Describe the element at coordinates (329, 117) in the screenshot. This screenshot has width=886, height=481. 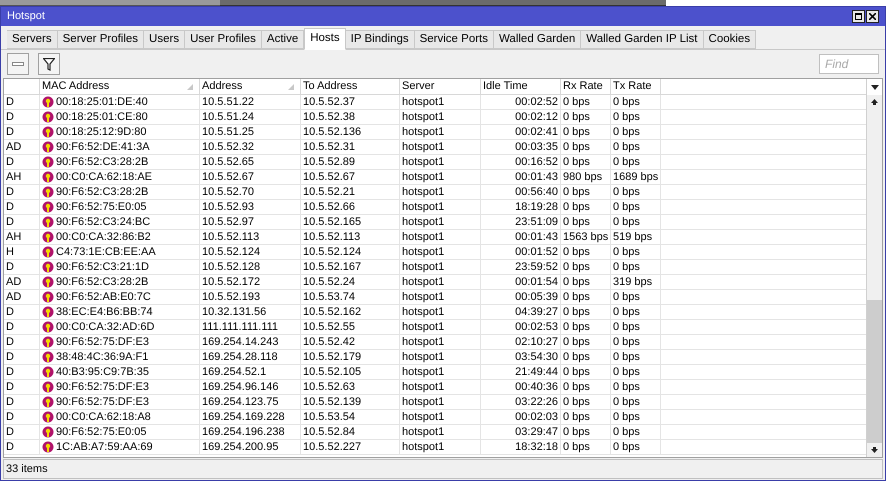
I see `table-cell-text: 10.5.52.38` at that location.